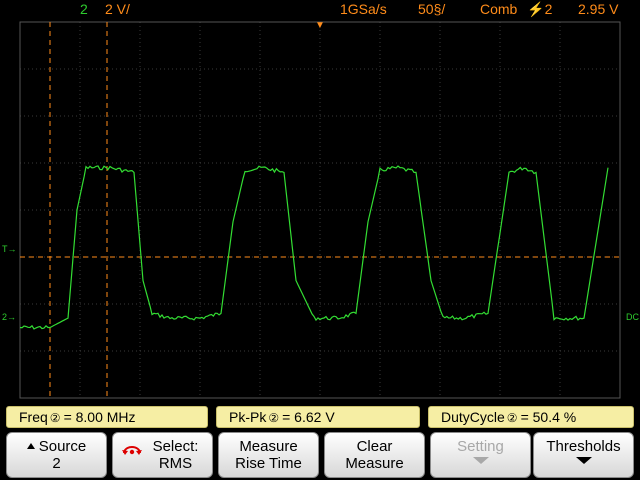 This screenshot has width=640, height=480. What do you see at coordinates (548, 417) in the screenshot?
I see `measurement-value: = 50.4 %` at bounding box center [548, 417].